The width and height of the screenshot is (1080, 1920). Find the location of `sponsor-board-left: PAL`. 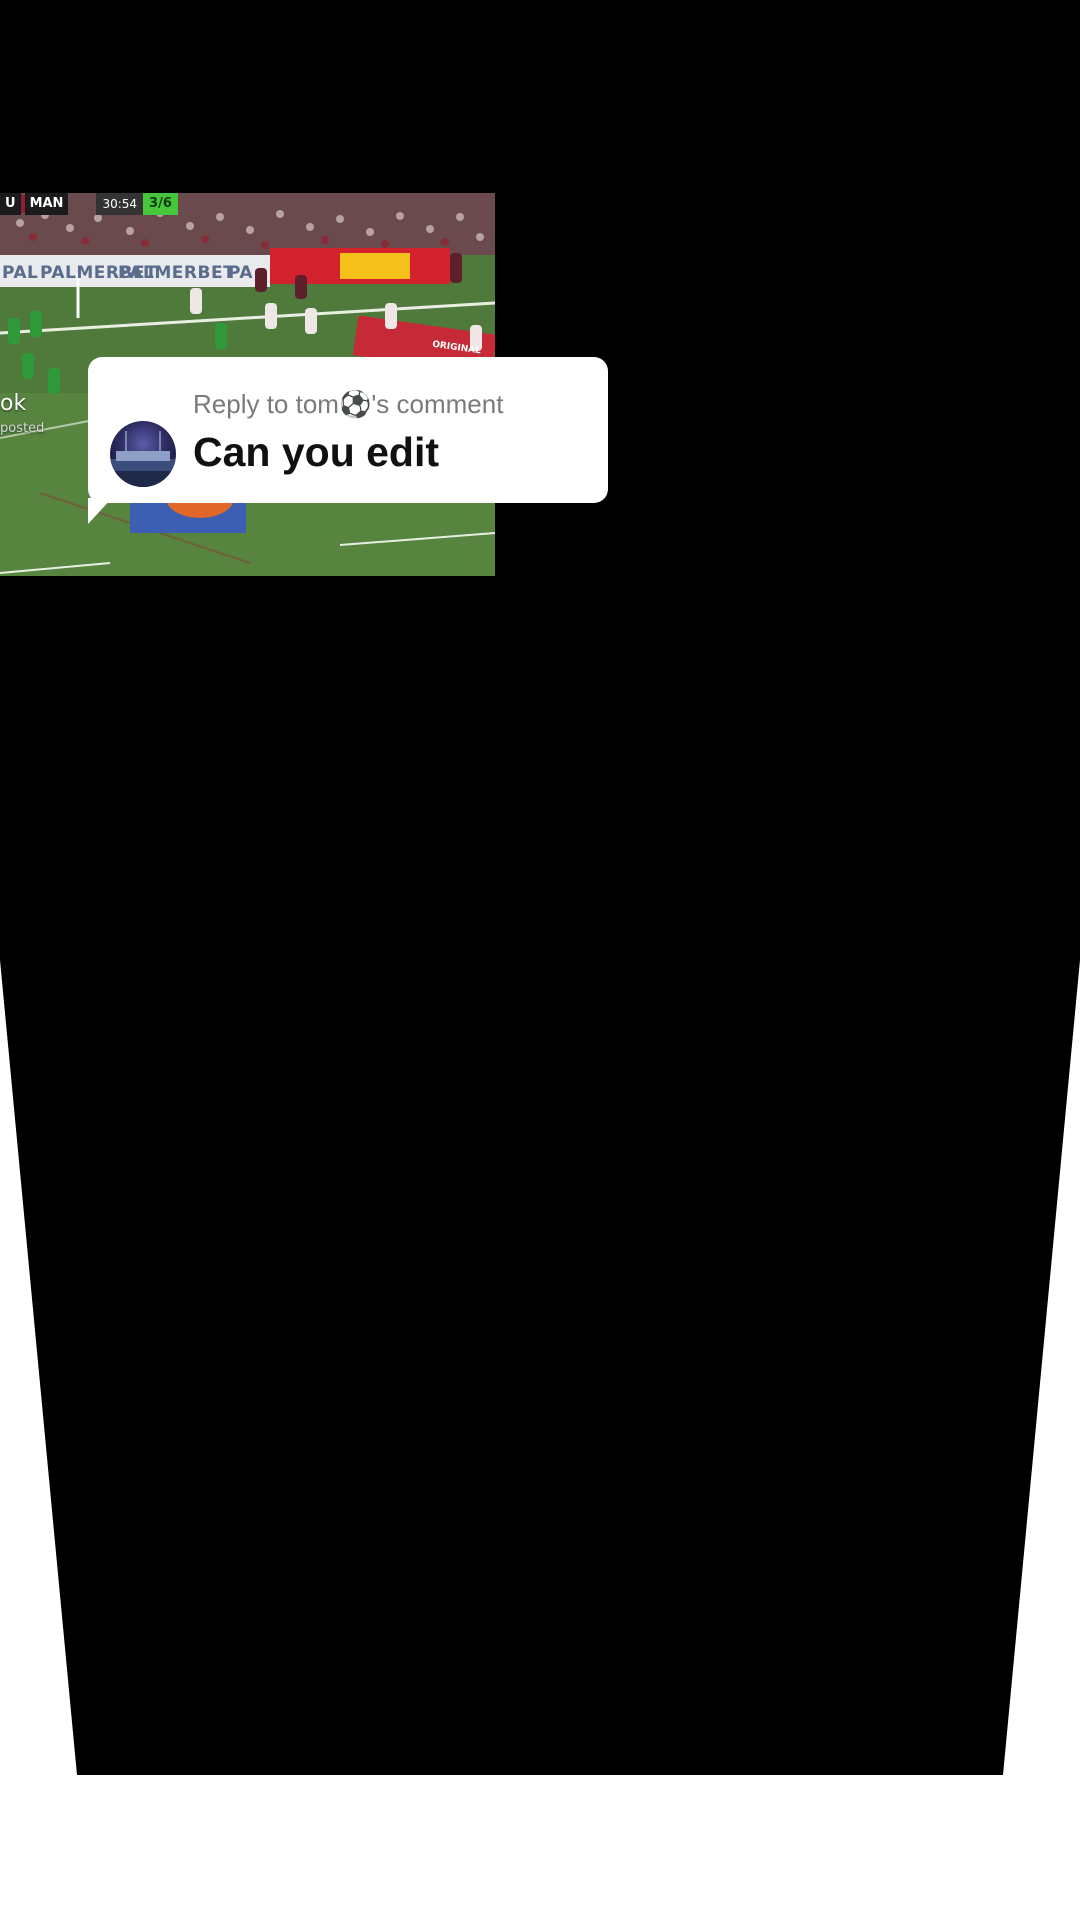

sponsor-board-left: PAL is located at coordinates (20, 273).